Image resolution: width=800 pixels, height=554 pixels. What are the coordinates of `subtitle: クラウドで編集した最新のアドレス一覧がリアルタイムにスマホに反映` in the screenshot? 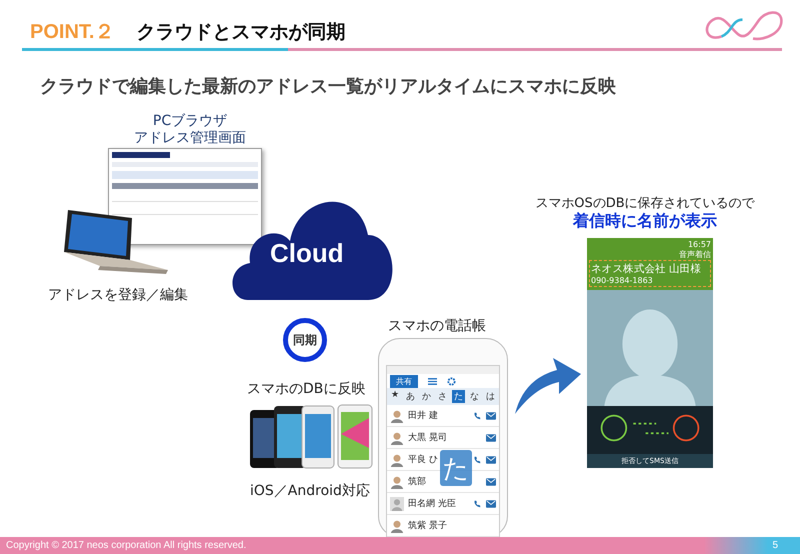 It's located at (328, 86).